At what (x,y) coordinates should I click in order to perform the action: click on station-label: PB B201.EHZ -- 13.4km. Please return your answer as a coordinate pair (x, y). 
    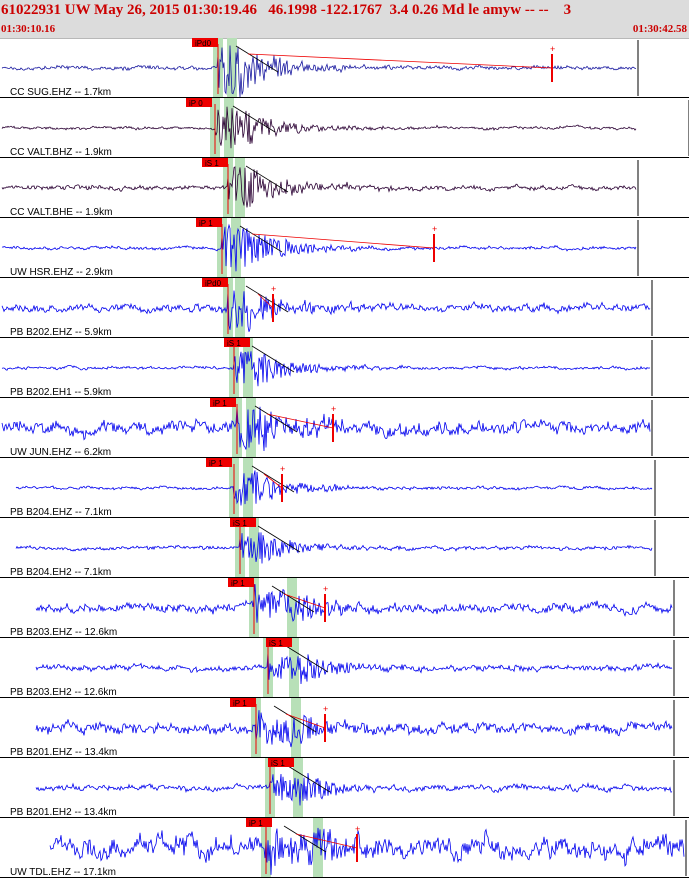
    Looking at the image, I should click on (63, 752).